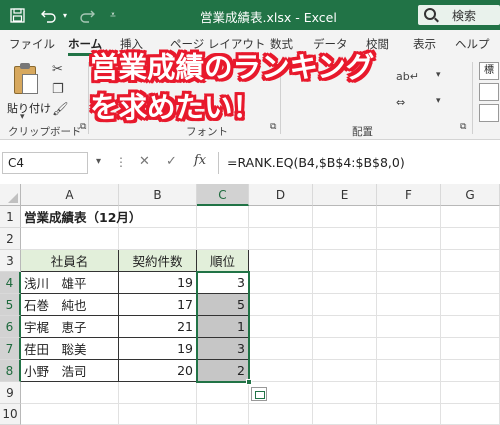 The image size is (500, 425). I want to click on column-header-c: C, so click(223, 195).